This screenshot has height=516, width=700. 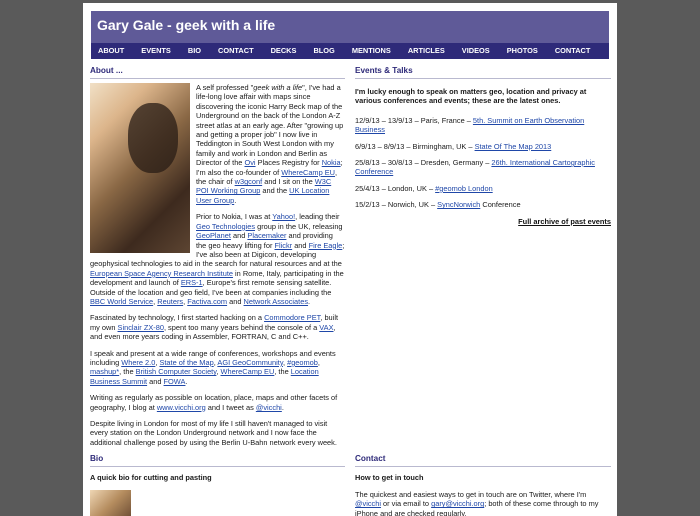 I want to click on inline-link: Commodore PET, so click(x=292, y=317).